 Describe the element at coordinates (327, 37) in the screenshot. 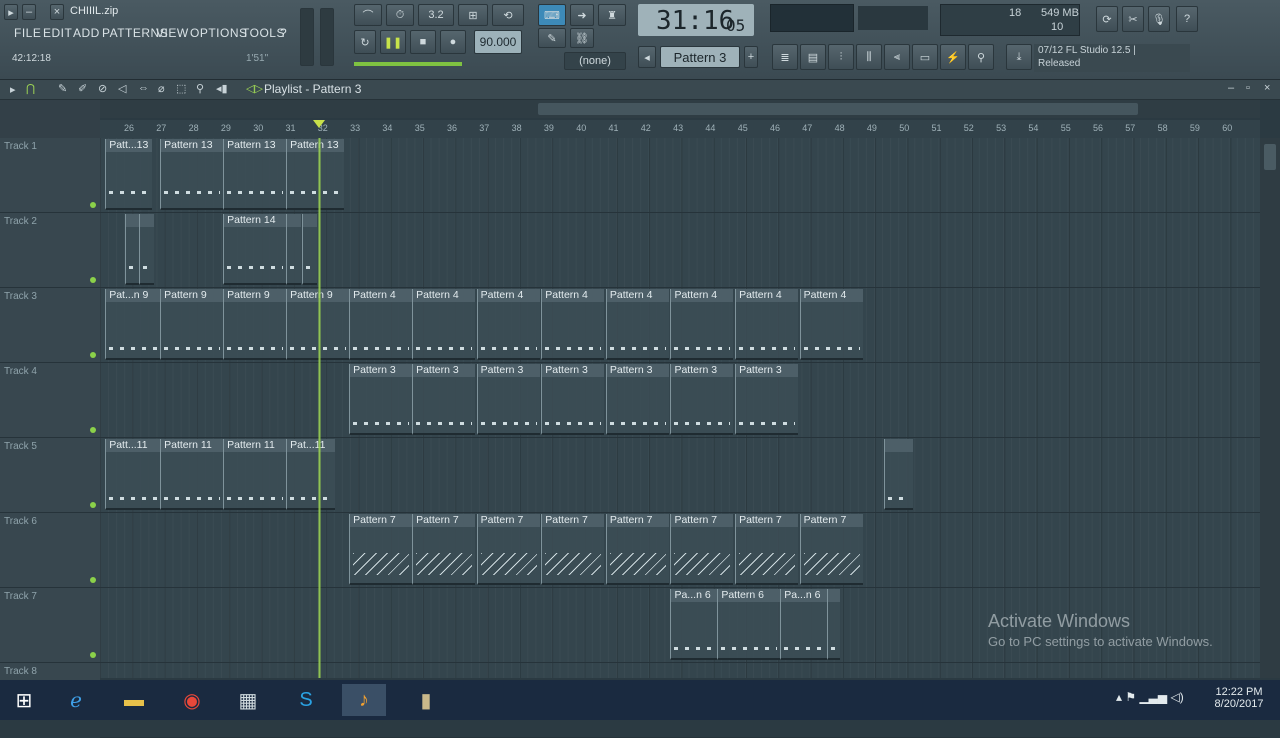

I see `master-pitch-slider` at that location.